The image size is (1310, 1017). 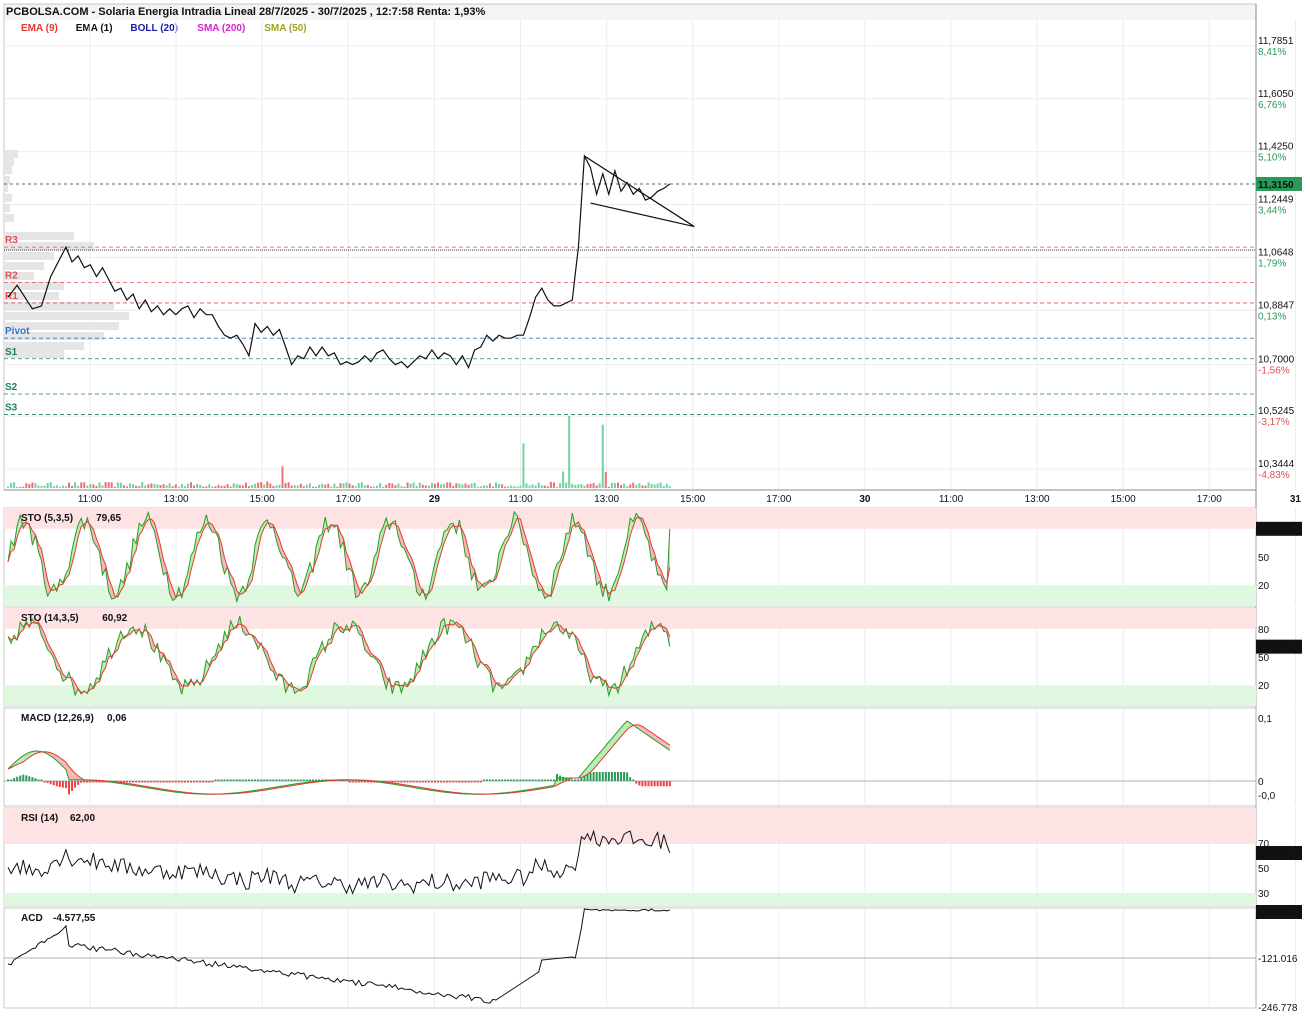 What do you see at coordinates (11, 154) in the screenshot?
I see `volume-profile-bar` at bounding box center [11, 154].